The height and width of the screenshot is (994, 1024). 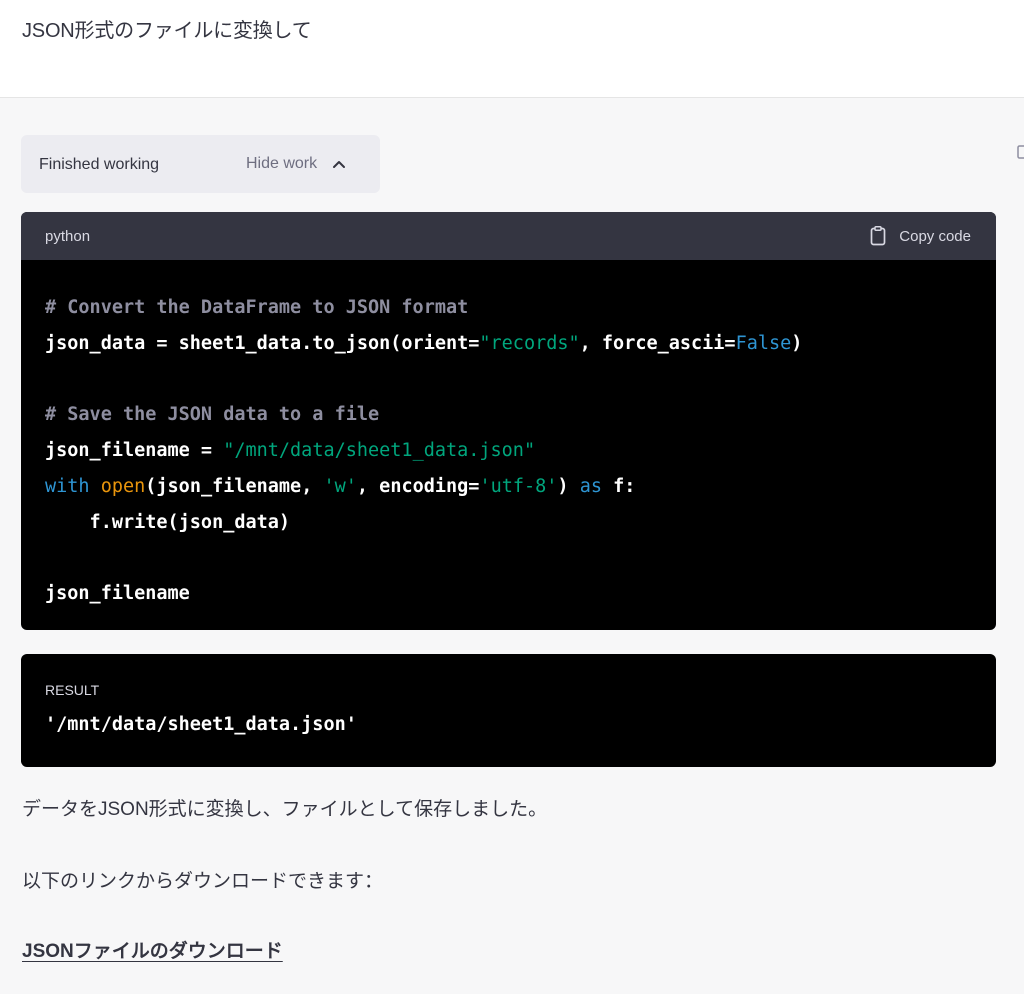 I want to click on code-token: f:, so click(x=618, y=486).